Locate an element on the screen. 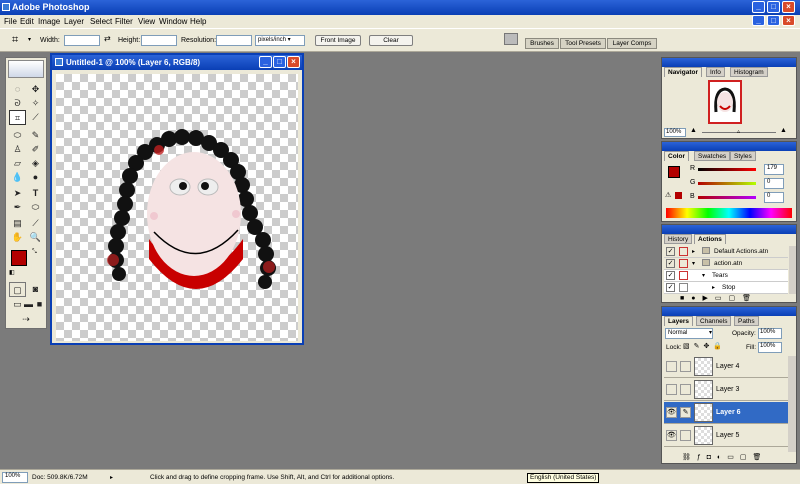 This screenshot has height=484, width=800. tab-histogram: Histogram is located at coordinates (749, 72).